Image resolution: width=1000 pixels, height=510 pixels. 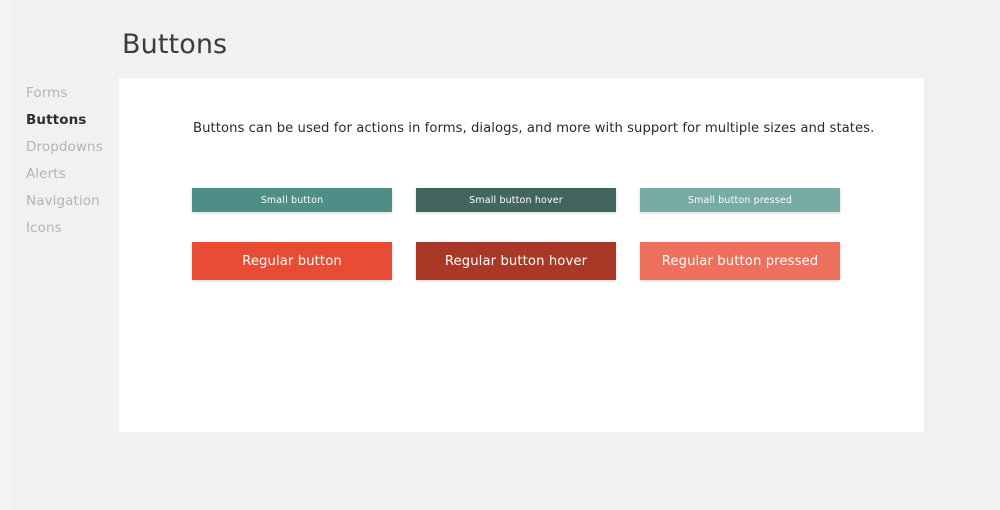 What do you see at coordinates (292, 200) in the screenshot?
I see `small-button-default: Small button` at bounding box center [292, 200].